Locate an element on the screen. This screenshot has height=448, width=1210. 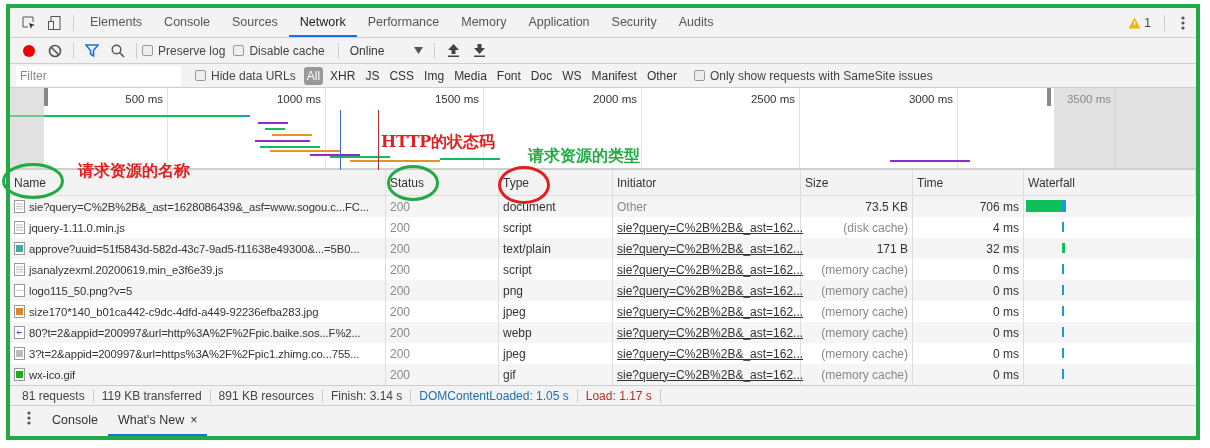
type-filter-button: JS is located at coordinates (372, 75).